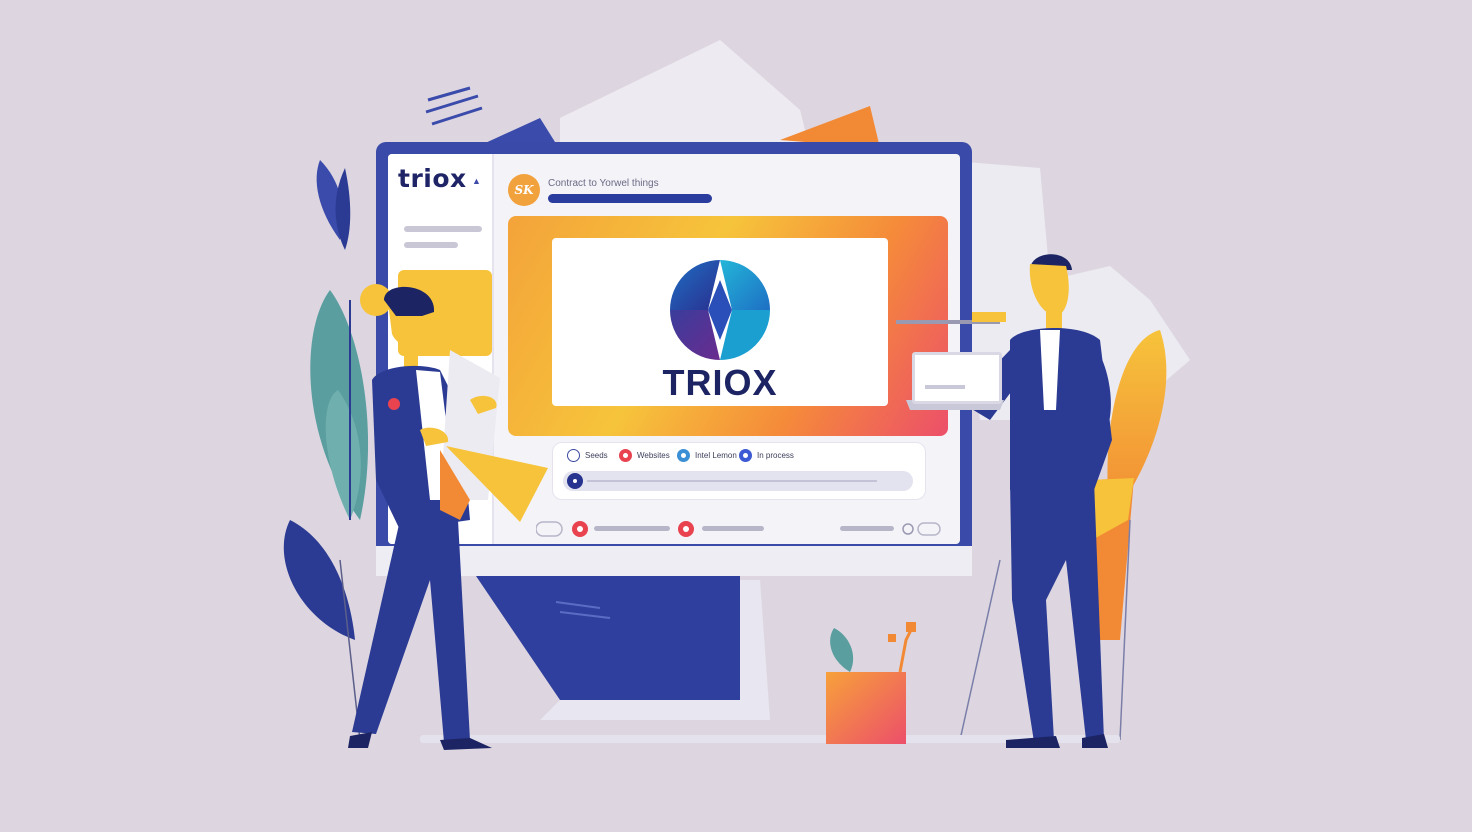  Describe the element at coordinates (945, 387) in the screenshot. I see `laptop-bar` at that location.